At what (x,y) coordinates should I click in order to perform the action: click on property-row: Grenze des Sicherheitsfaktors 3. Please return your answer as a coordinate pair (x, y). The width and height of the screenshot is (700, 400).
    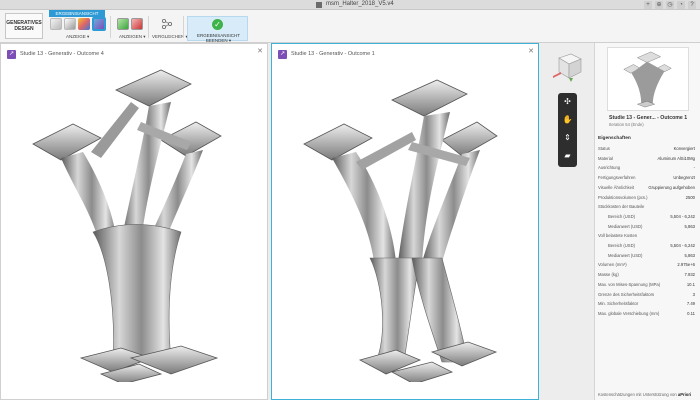
    Looking at the image, I should click on (648, 296).